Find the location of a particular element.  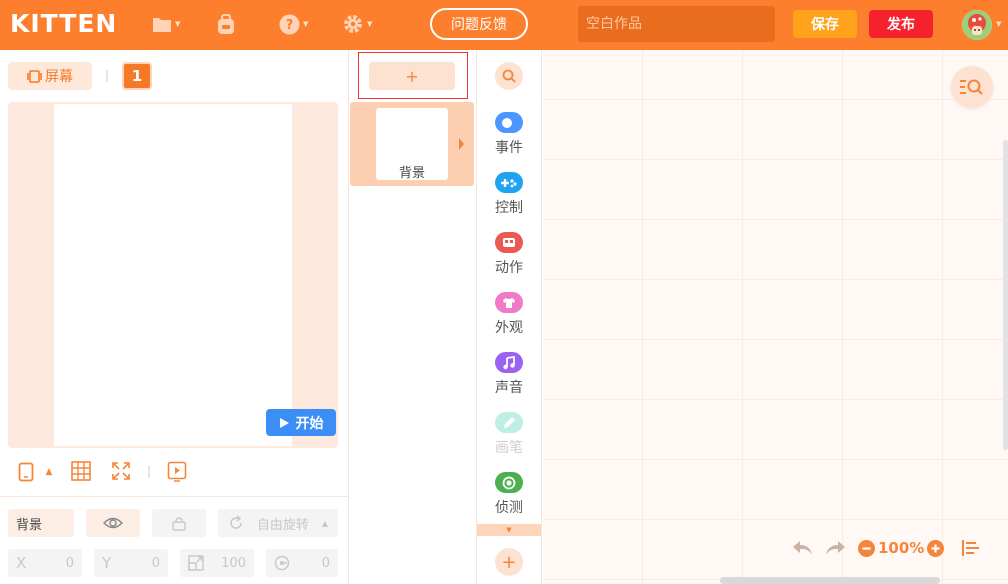

horizontal-scrollbar is located at coordinates (830, 580).